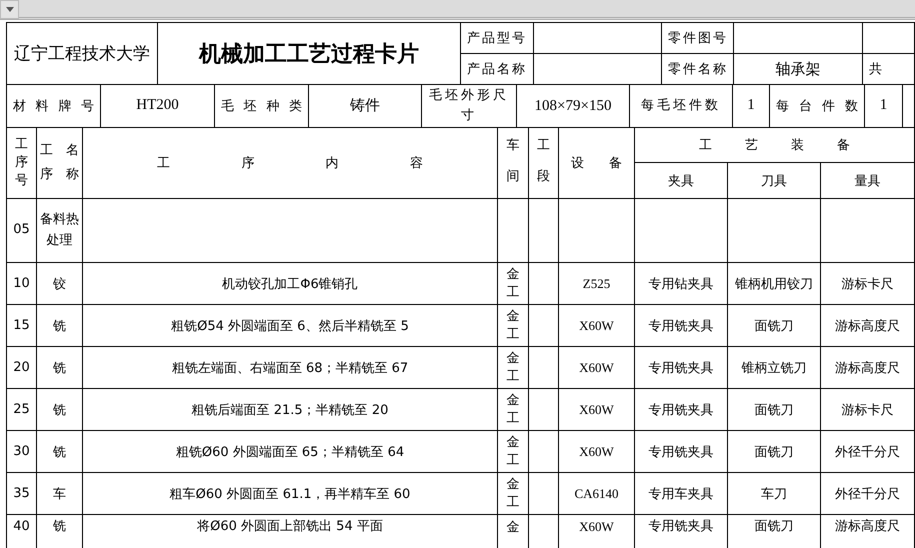  I want to click on table-cell: 05, so click(21, 230).